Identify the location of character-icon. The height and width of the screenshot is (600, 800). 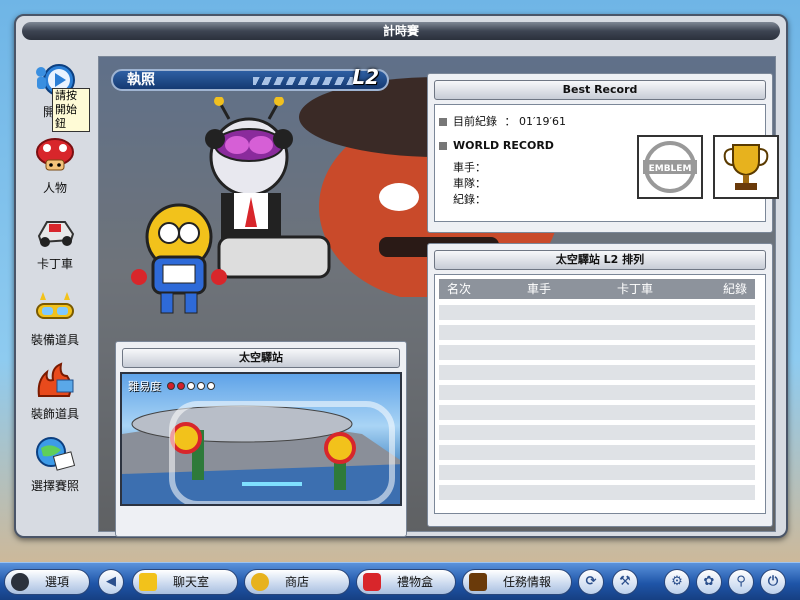
(55, 154).